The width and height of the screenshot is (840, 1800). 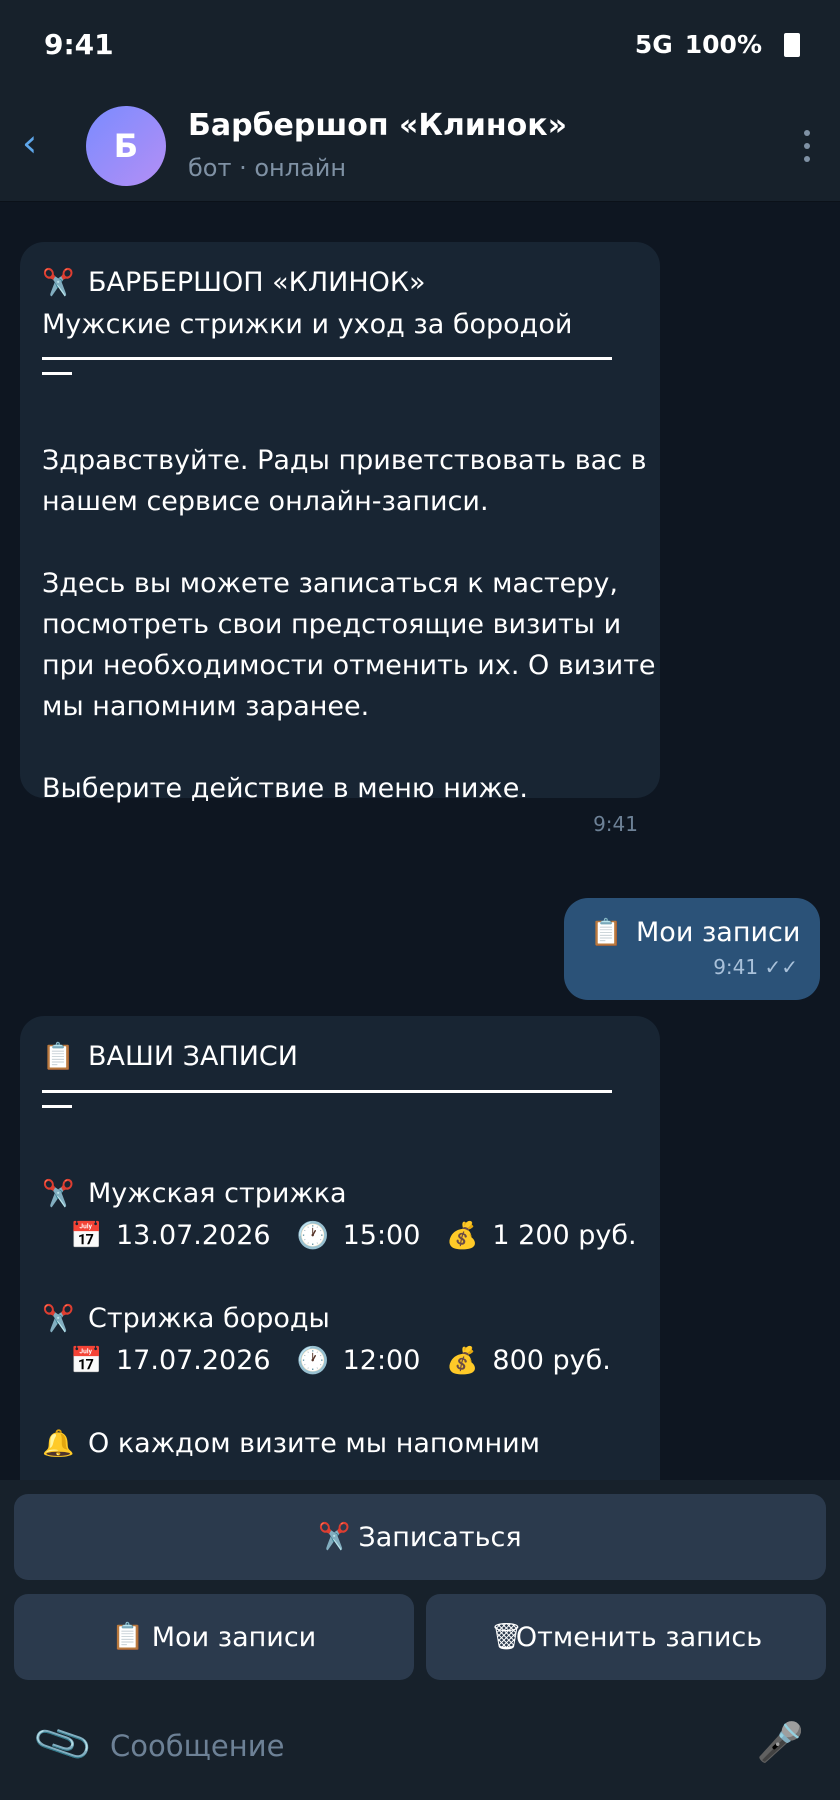 What do you see at coordinates (349, 665) in the screenshot?
I see `welcome-text: при необходимости отменить их. О визите` at bounding box center [349, 665].